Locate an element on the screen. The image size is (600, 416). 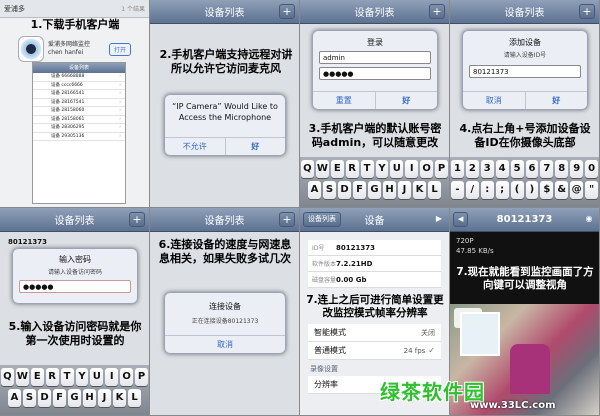
key: 7 is located at coordinates (547, 169).